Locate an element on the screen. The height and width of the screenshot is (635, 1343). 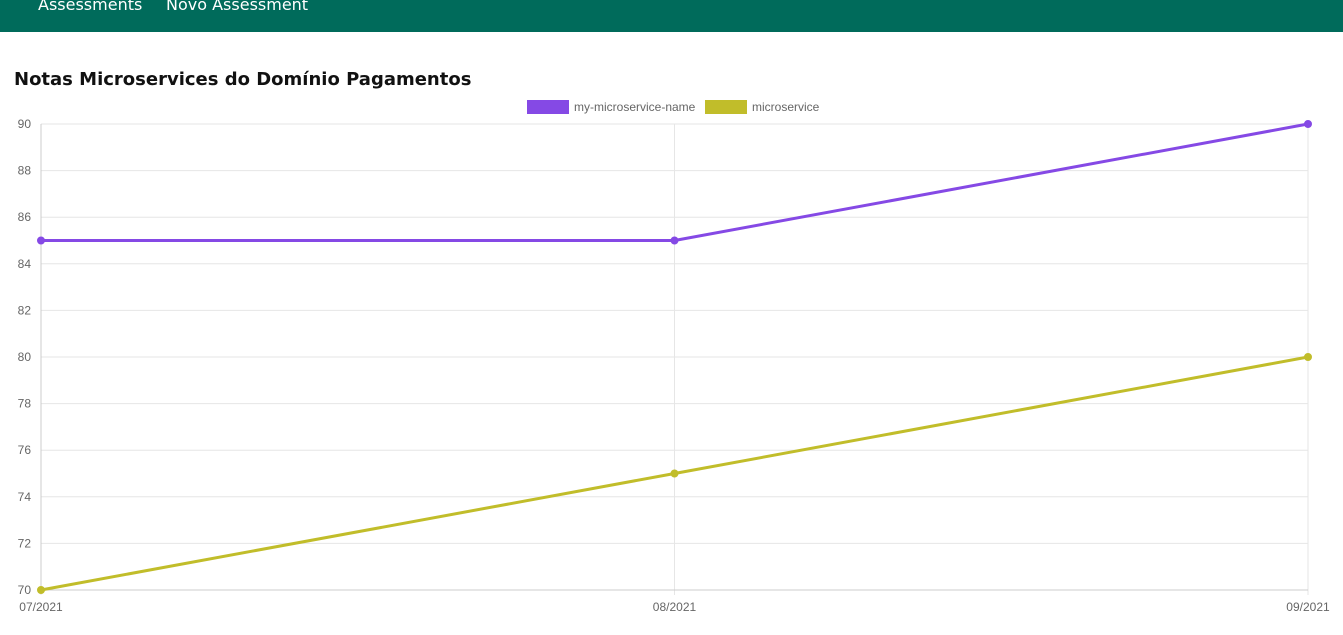
y-tick-label: 78 is located at coordinates (25, 404).